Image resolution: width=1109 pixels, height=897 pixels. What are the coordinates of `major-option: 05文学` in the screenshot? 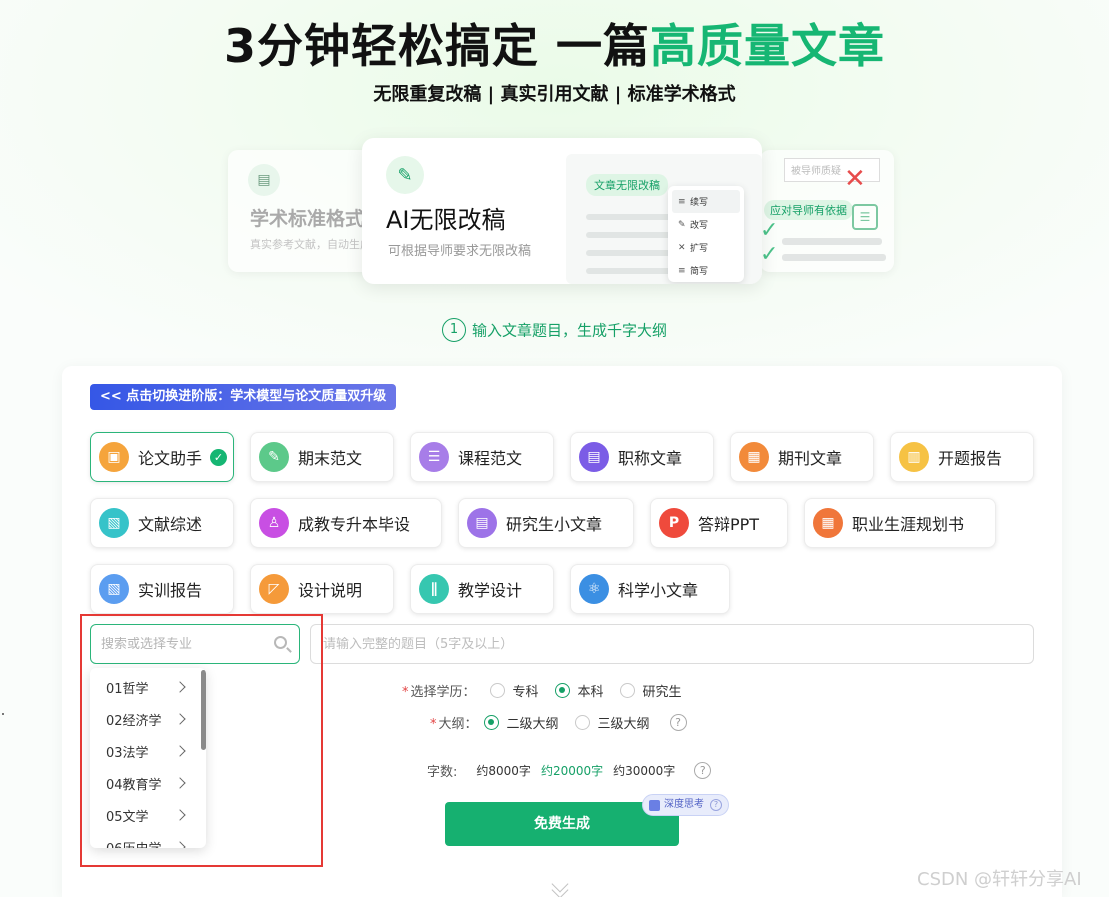 It's located at (148, 815).